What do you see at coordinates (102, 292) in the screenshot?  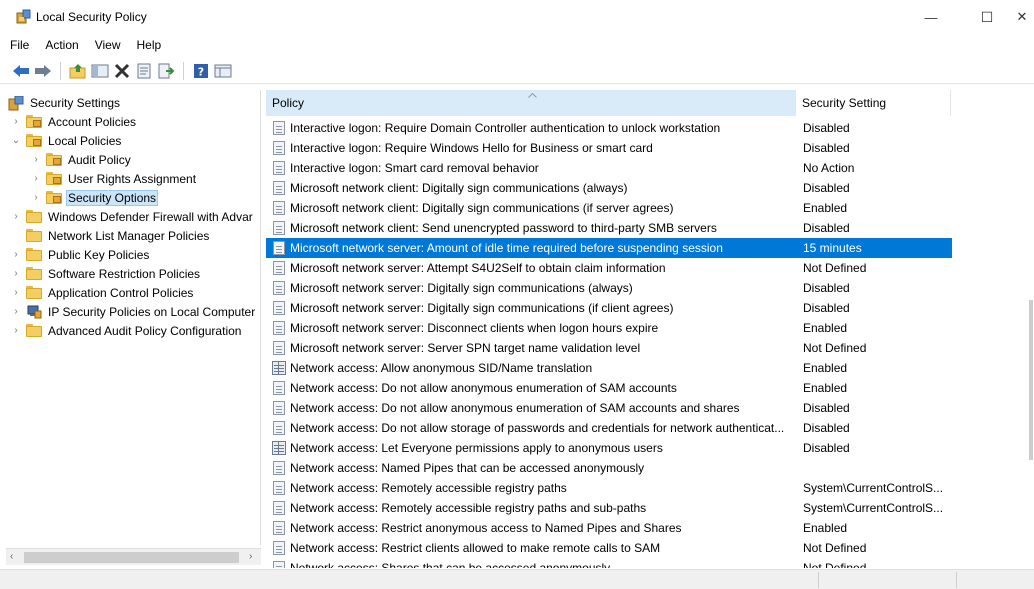 I see `tree-item-application-control-policies: › Application Control Policies` at bounding box center [102, 292].